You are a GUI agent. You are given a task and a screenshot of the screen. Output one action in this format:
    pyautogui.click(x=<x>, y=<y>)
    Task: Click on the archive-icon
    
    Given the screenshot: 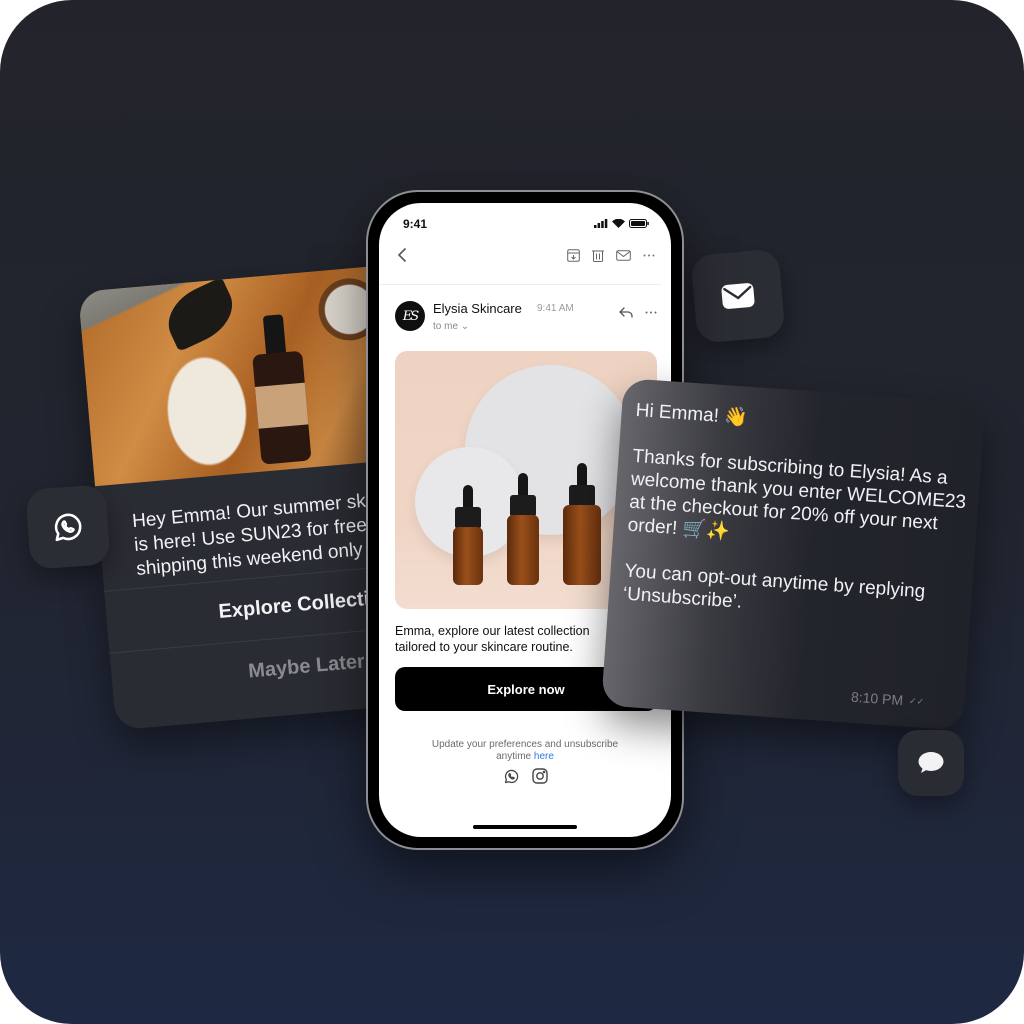 What is the action you would take?
    pyautogui.click(x=573, y=255)
    